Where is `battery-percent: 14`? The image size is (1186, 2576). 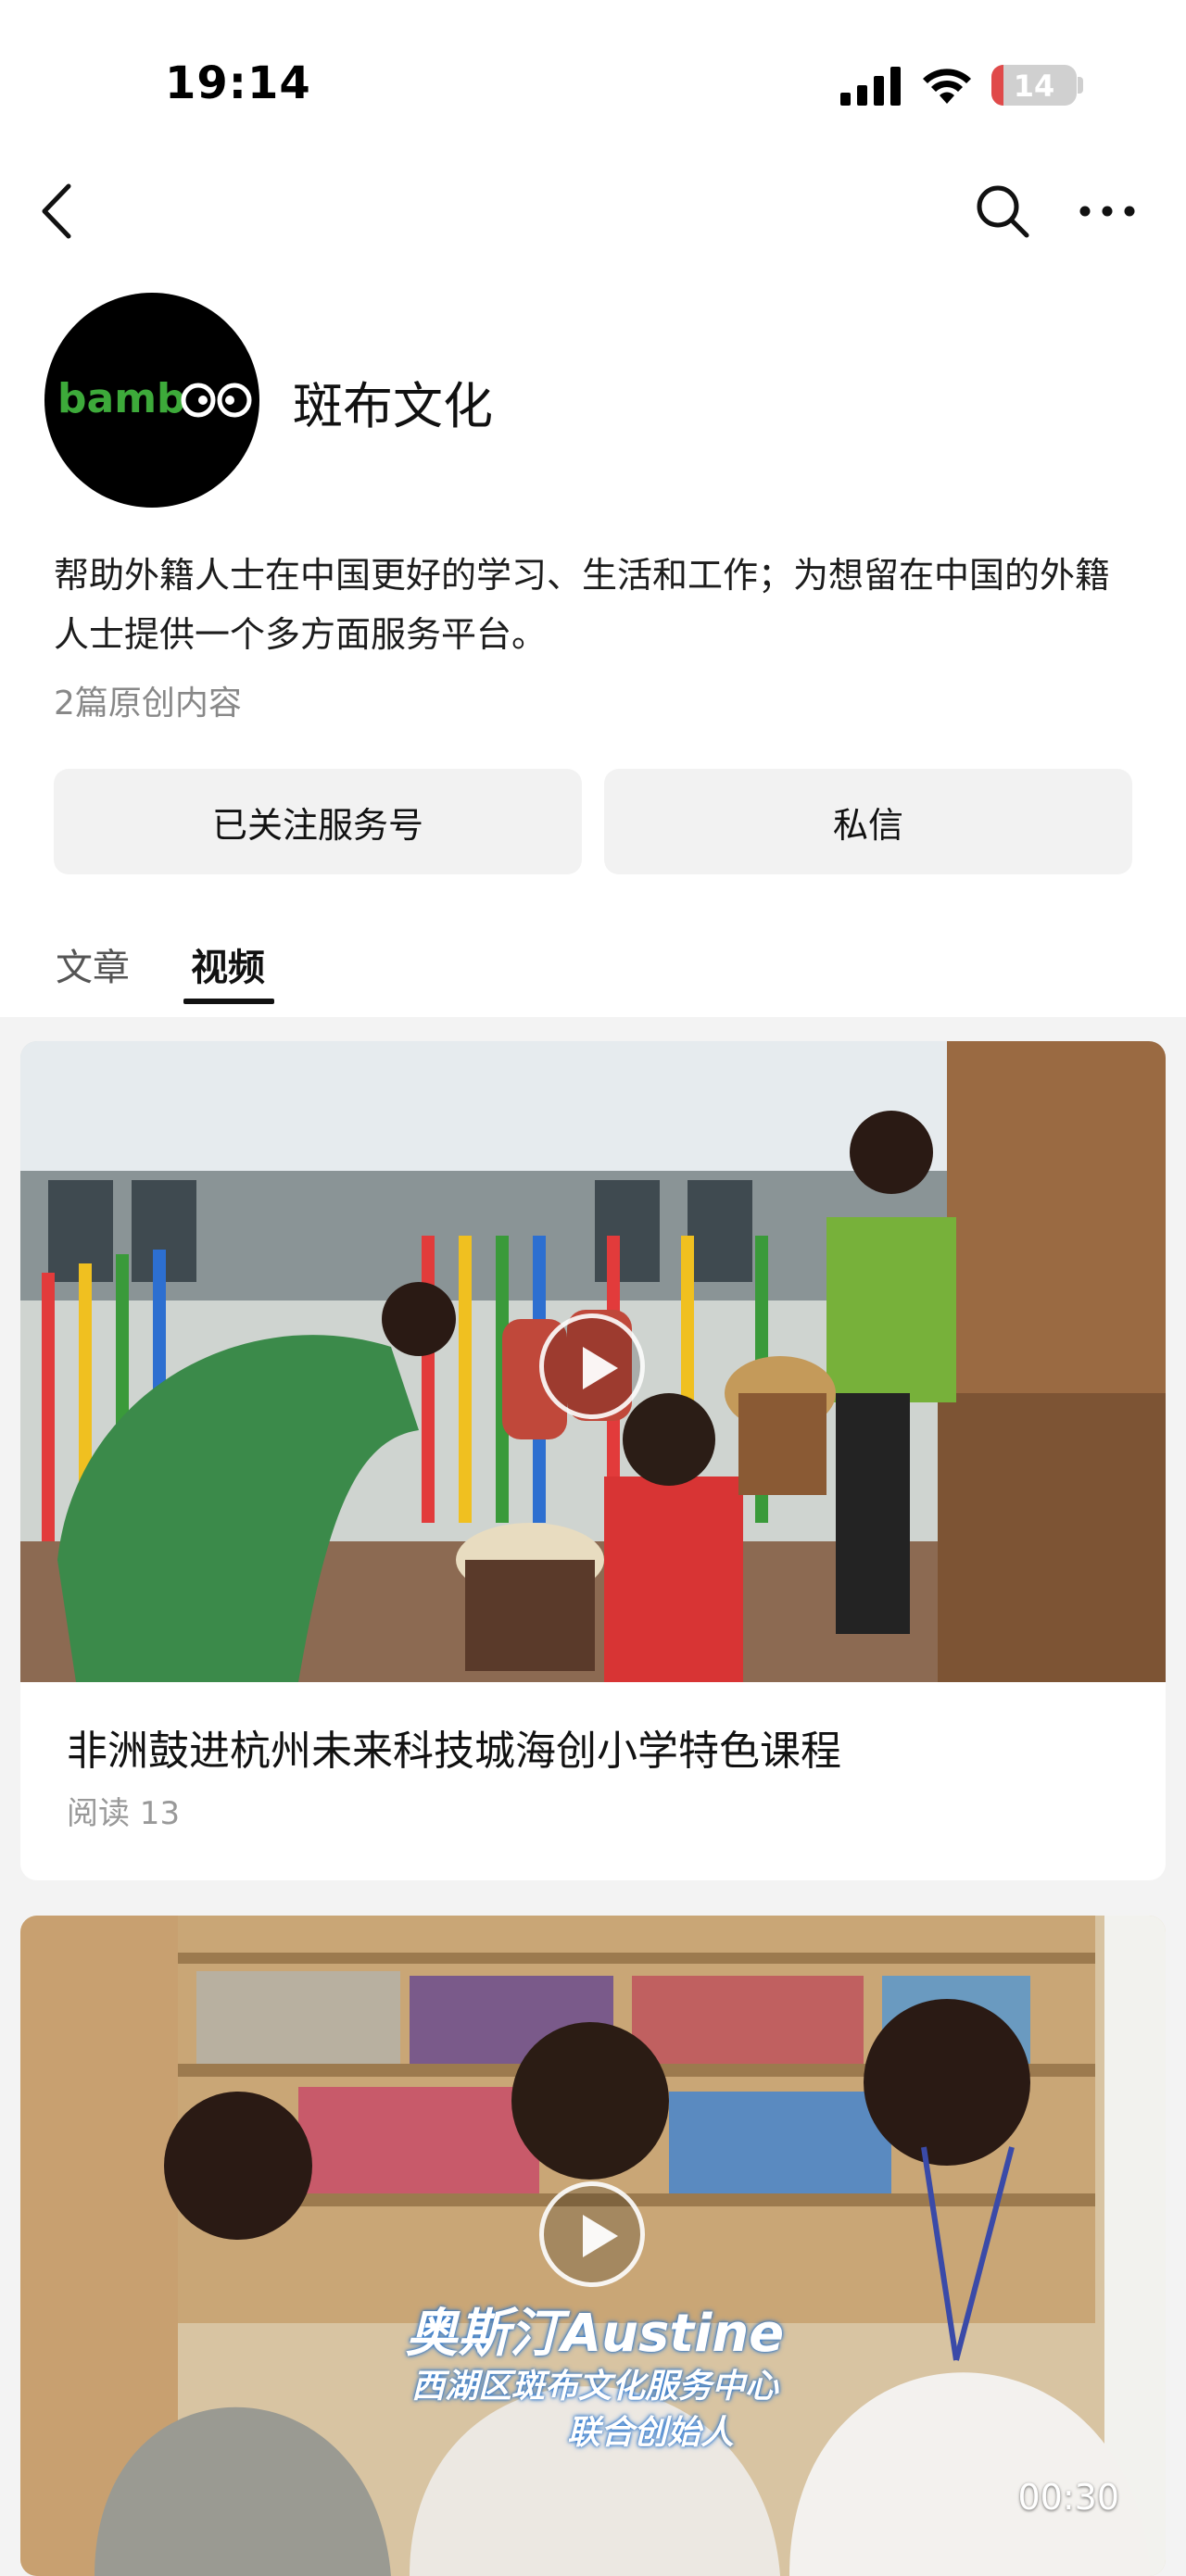
battery-percent: 14 is located at coordinates (1034, 86).